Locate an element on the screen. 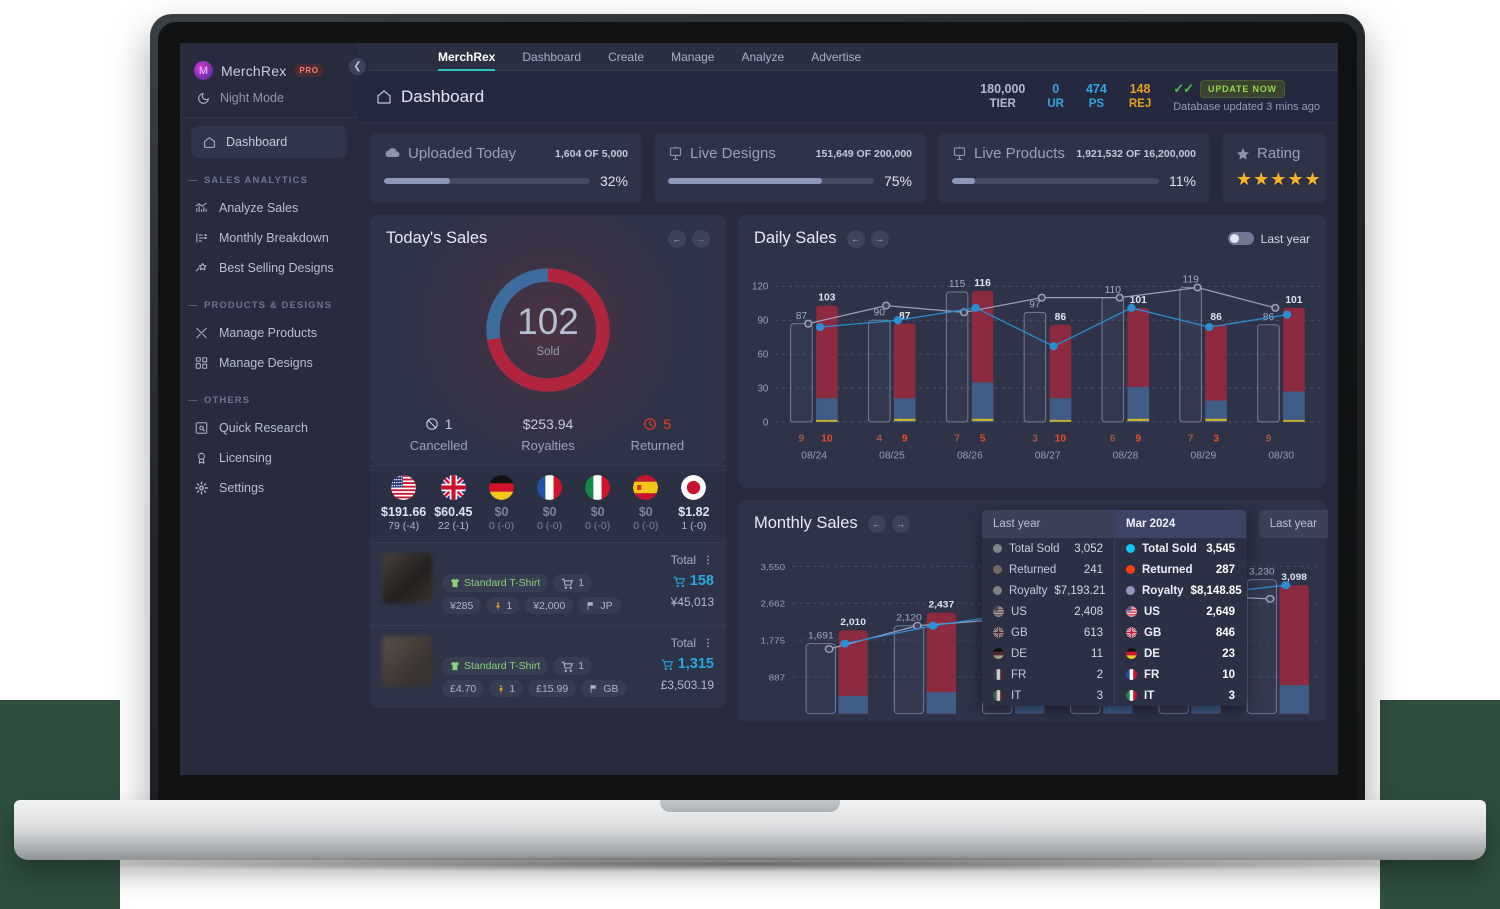  sidebar-item-quick-research: Quick Research is located at coordinates (269, 428).